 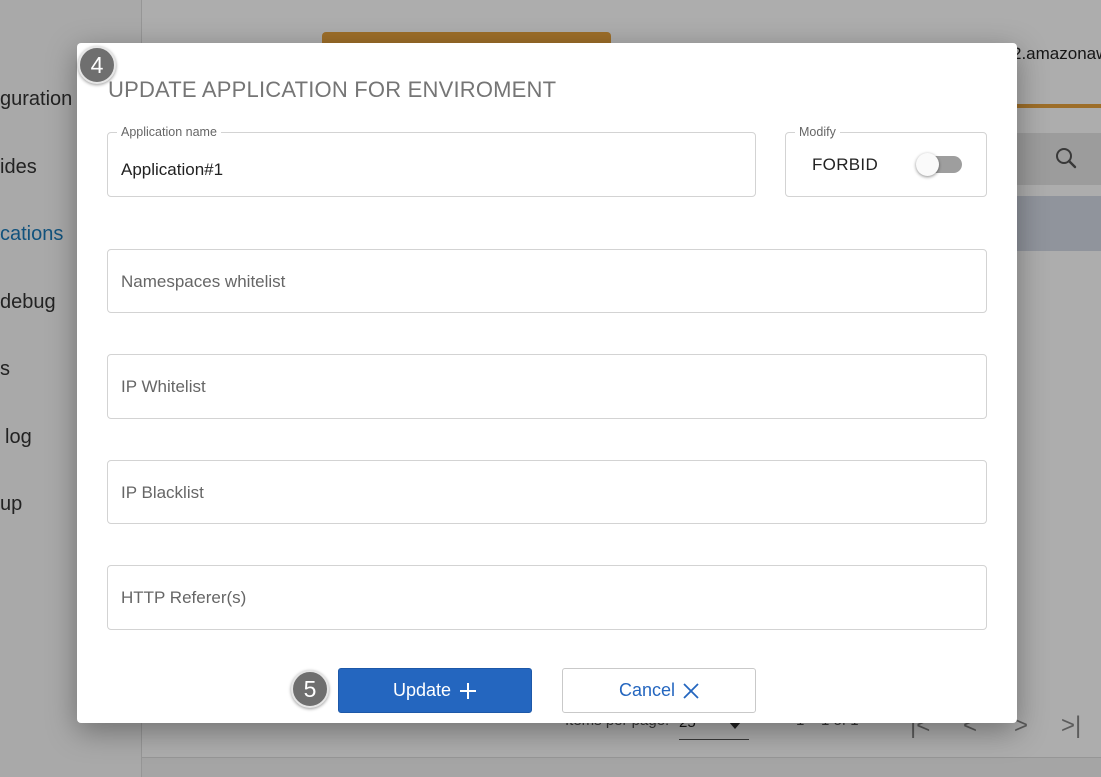 I want to click on ip-whitelist-placeholder: IP Whitelist, so click(x=163, y=386).